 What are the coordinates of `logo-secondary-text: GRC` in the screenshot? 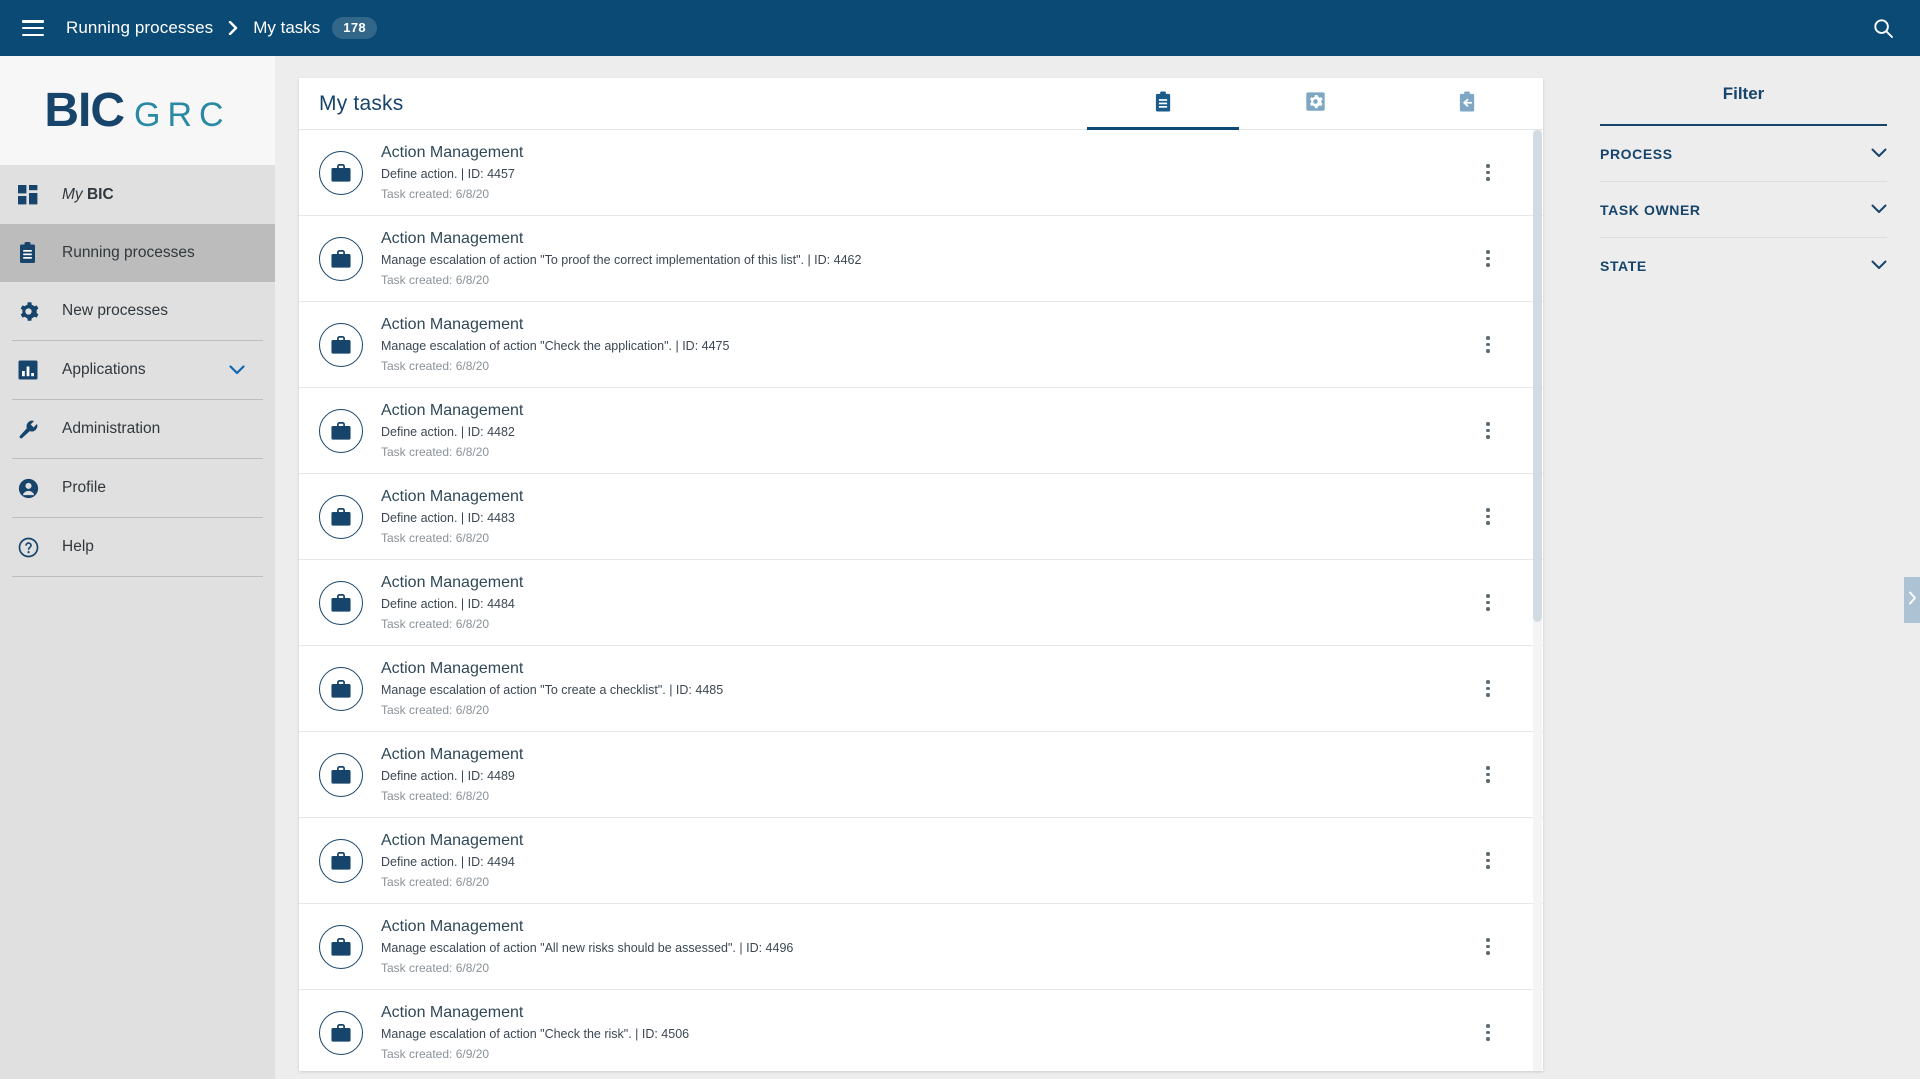 It's located at (182, 114).